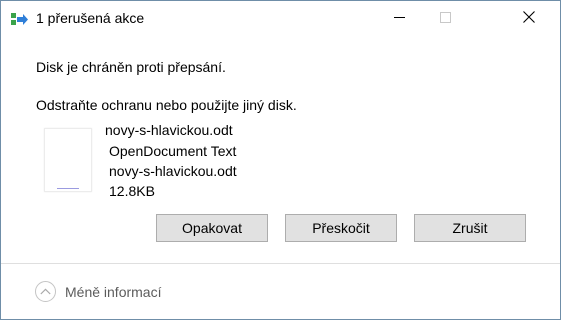  What do you see at coordinates (19, 20) in the screenshot?
I see `file-copy-icon` at bounding box center [19, 20].